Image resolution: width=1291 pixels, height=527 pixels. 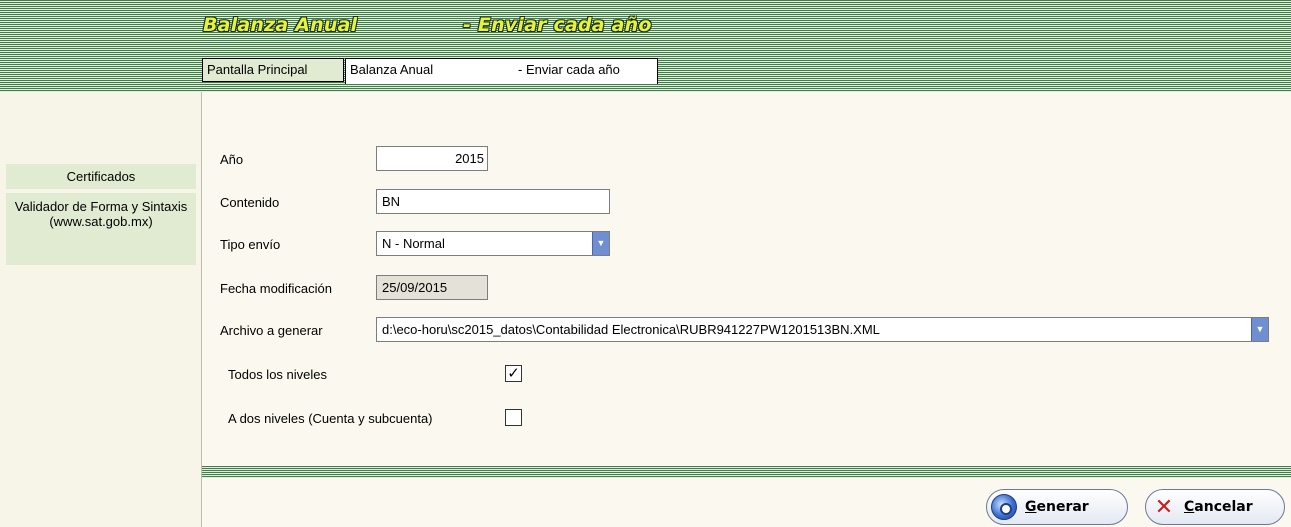 What do you see at coordinates (513, 417) in the screenshot?
I see `dos-niveles-checkbox` at bounding box center [513, 417].